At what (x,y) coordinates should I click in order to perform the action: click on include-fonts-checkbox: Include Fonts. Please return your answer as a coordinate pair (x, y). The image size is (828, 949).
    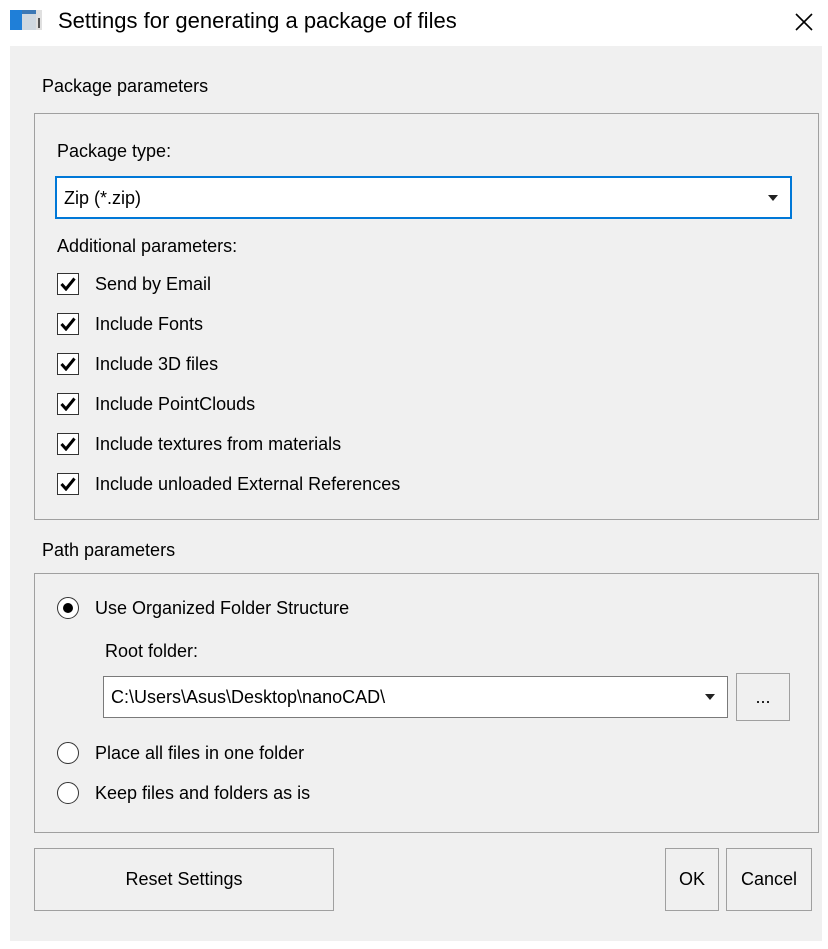
    Looking at the image, I should click on (130, 324).